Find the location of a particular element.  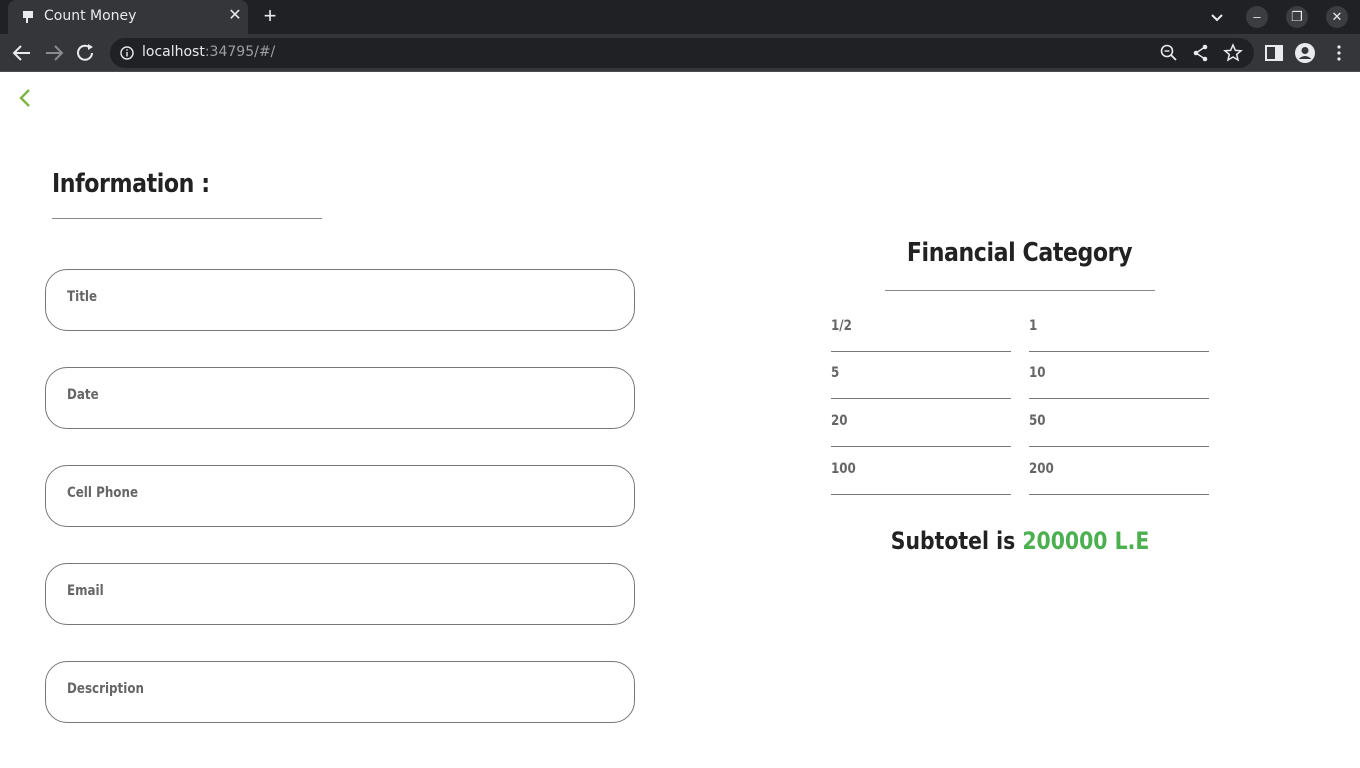

browser-toolbar: localhost:34795/#/ is located at coordinates (680, 53).